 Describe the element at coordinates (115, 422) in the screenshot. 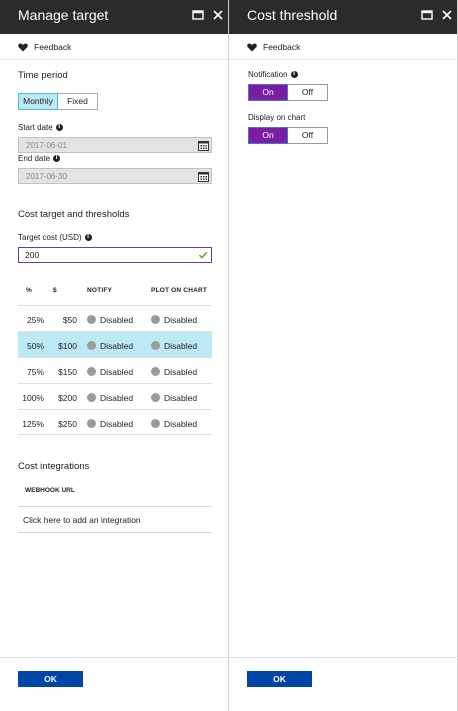

I see `table-row: 125% $250 Disabled Disabled` at that location.